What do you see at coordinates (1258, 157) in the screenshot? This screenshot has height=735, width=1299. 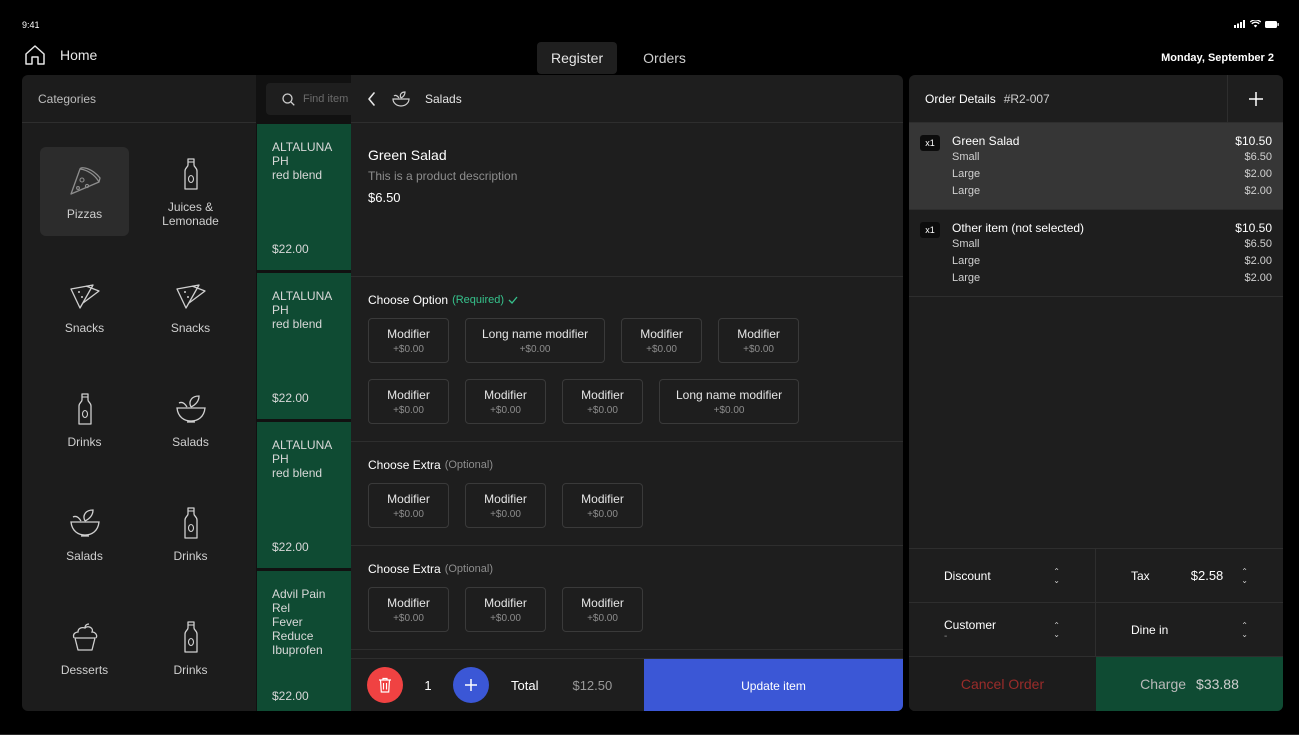 I see `modifier-price: $6.50` at bounding box center [1258, 157].